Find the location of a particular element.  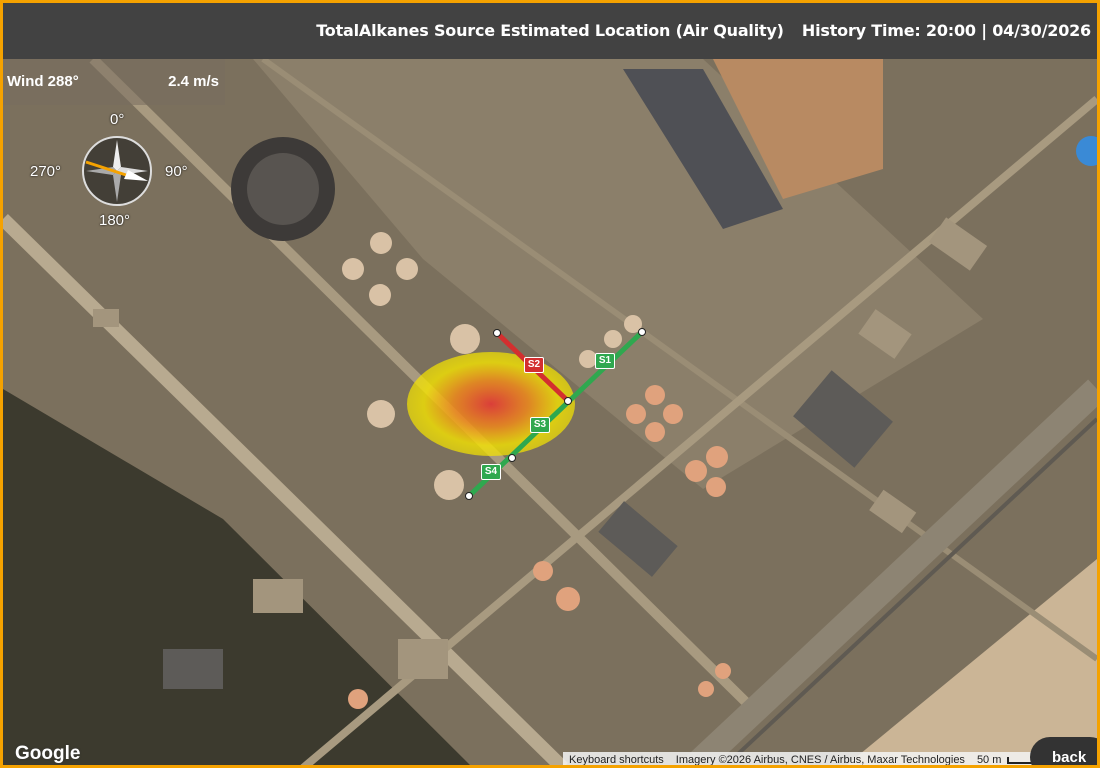

back-button: back is located at coordinates (1063, 751).